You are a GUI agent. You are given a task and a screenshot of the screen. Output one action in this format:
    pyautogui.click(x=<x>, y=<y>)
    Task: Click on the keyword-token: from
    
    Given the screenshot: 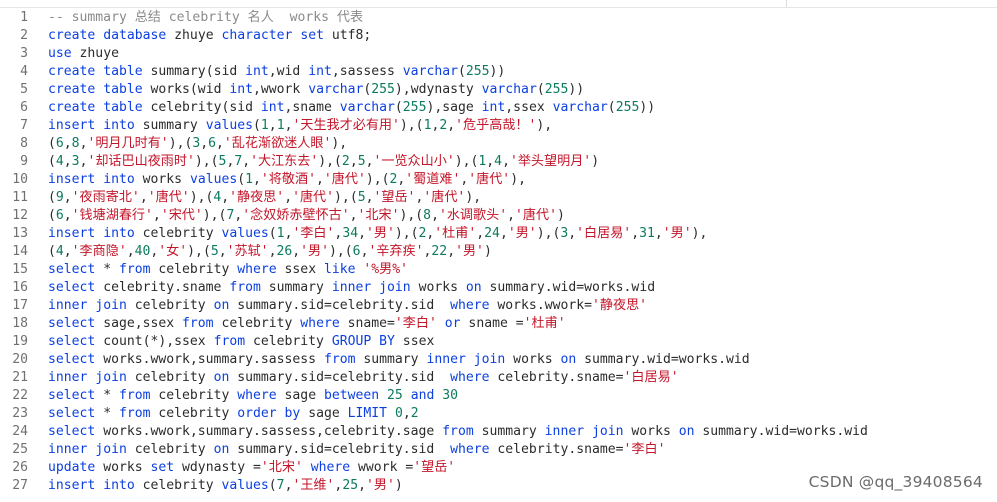 What is the action you would take?
    pyautogui.click(x=229, y=341)
    